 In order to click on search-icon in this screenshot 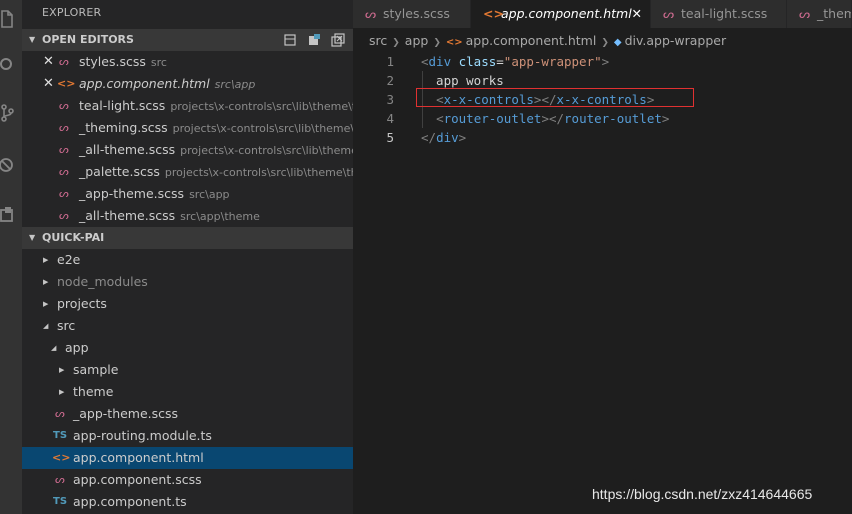, I will do `click(7, 65)`.